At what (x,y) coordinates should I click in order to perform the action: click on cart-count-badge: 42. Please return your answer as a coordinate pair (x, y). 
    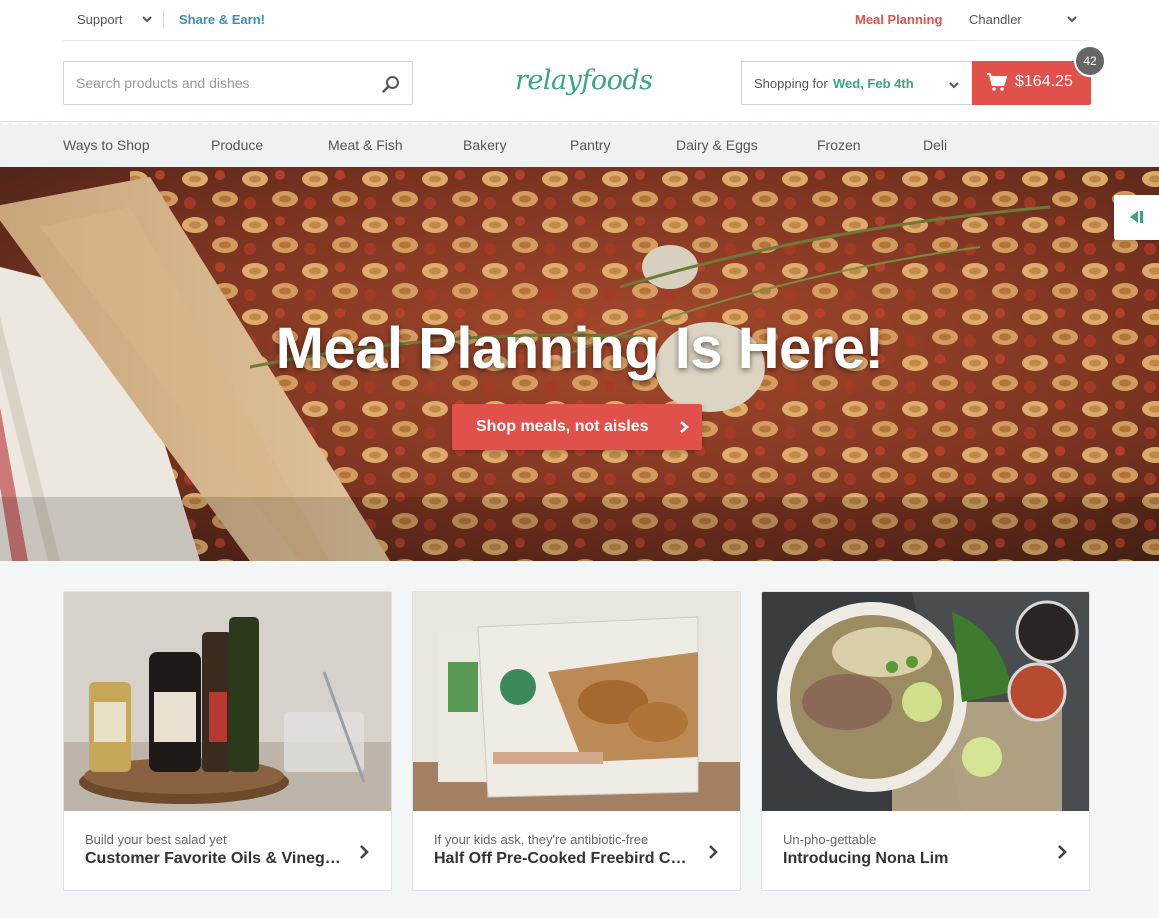
    Looking at the image, I should click on (1090, 61).